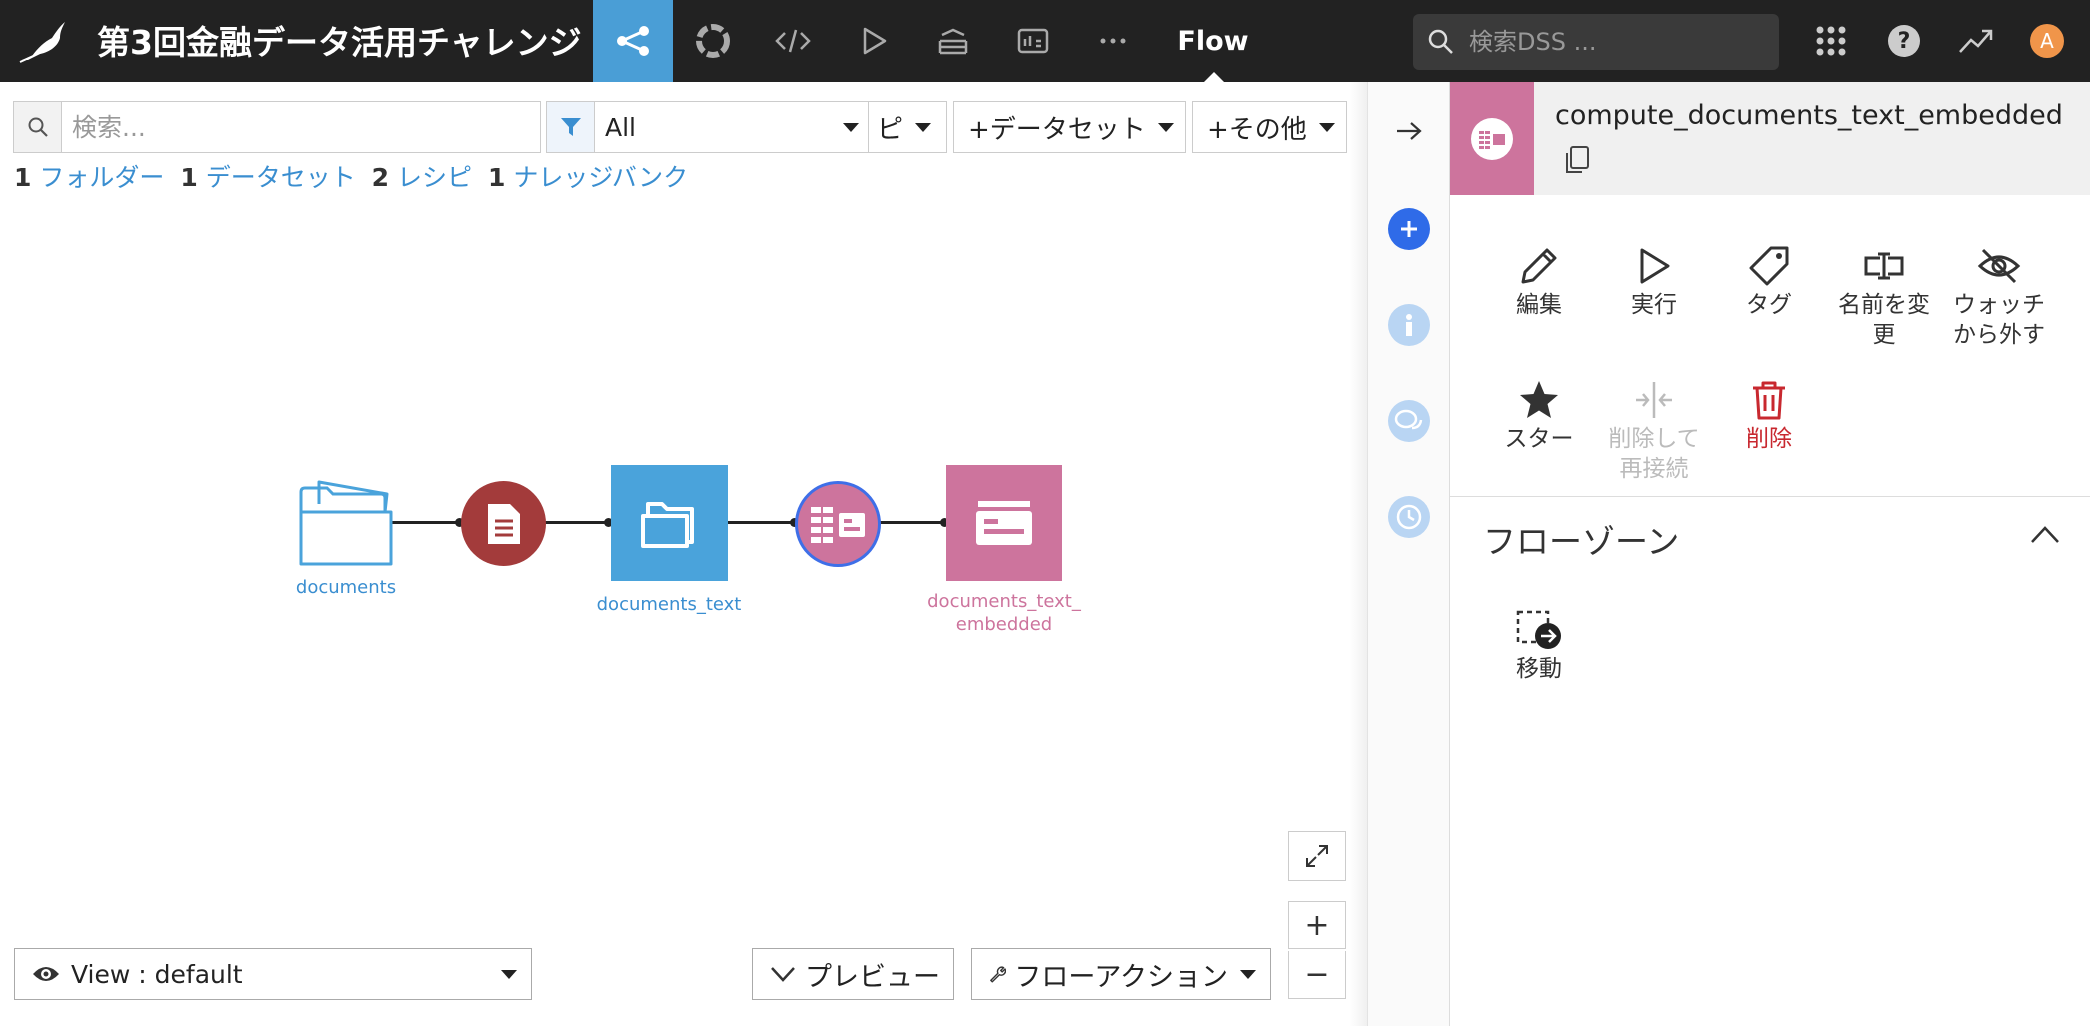 This screenshot has width=2090, height=1026. I want to click on knowledge-bank-icon, so click(1004, 523).